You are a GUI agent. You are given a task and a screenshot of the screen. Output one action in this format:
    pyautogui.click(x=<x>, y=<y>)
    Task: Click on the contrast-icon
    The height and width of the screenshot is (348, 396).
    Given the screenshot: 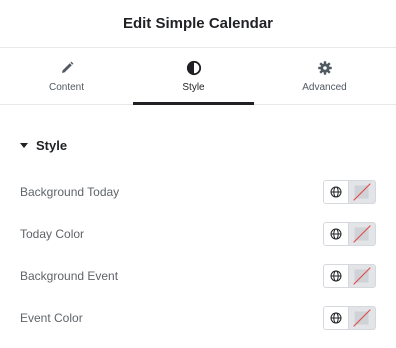 What is the action you would take?
    pyautogui.click(x=193, y=68)
    